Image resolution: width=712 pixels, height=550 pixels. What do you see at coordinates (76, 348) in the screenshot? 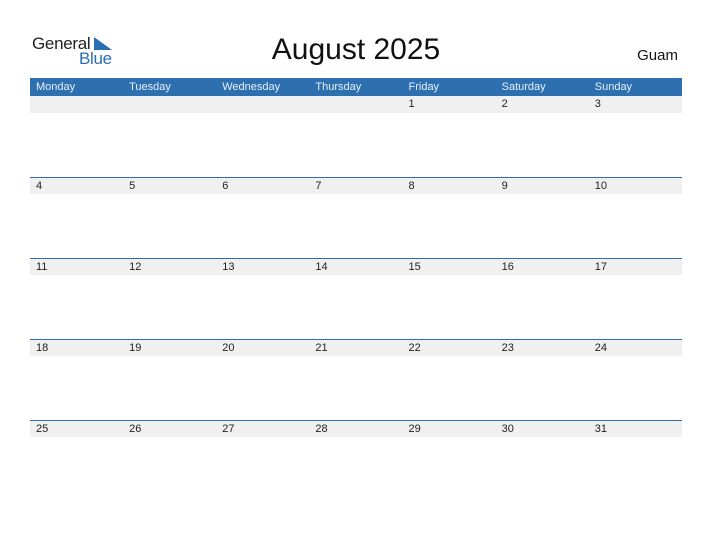
I see `day-cell: 18` at bounding box center [76, 348].